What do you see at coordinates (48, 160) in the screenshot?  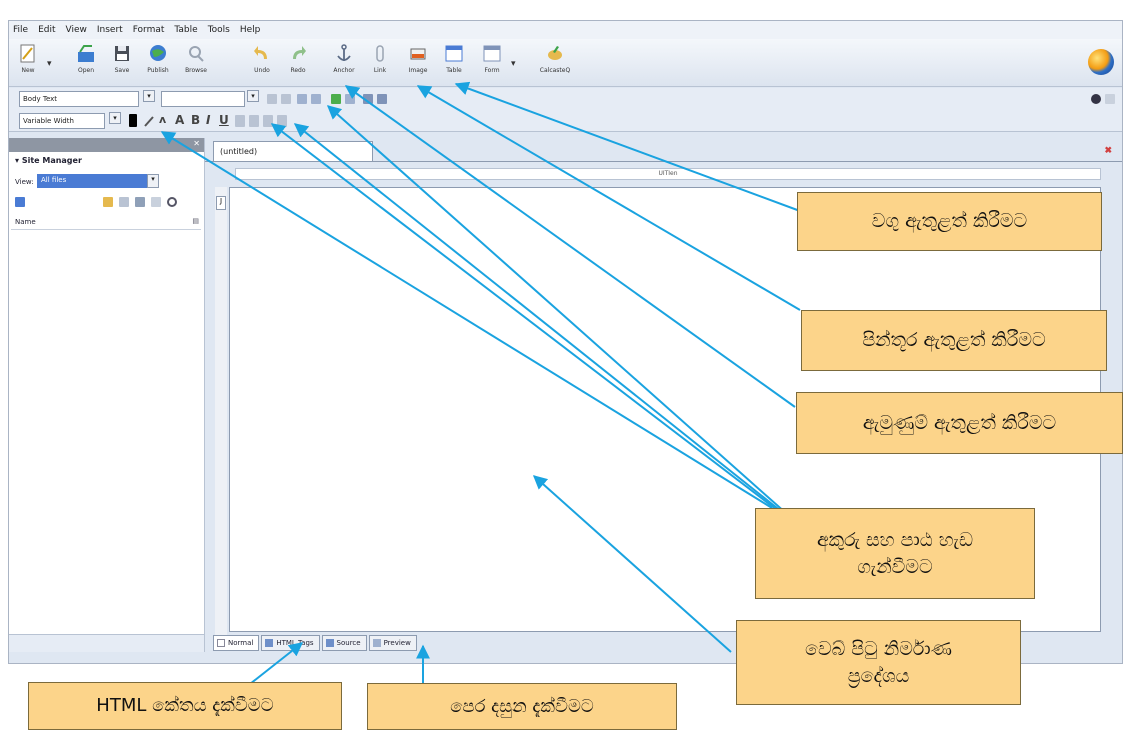 I see `site-manager-title: ▾ Site Manager` at bounding box center [48, 160].